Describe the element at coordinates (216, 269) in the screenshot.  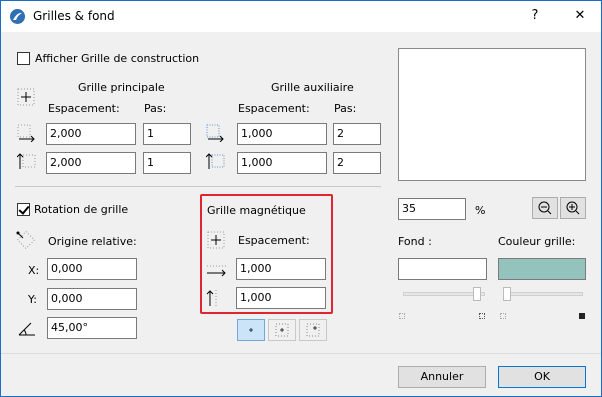
I see `snap-horizontal-icon` at that location.